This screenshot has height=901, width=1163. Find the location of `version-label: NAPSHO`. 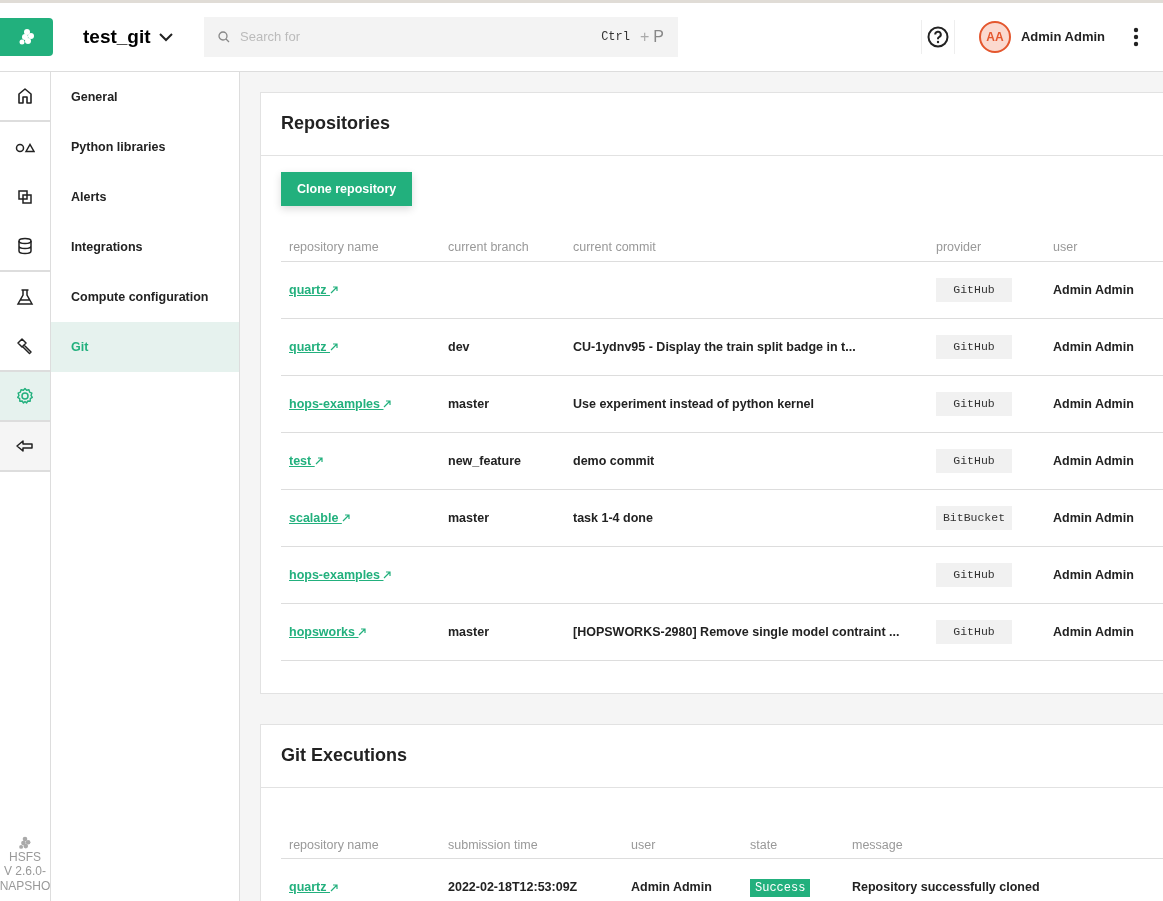

version-label: NAPSHO is located at coordinates (25, 885).